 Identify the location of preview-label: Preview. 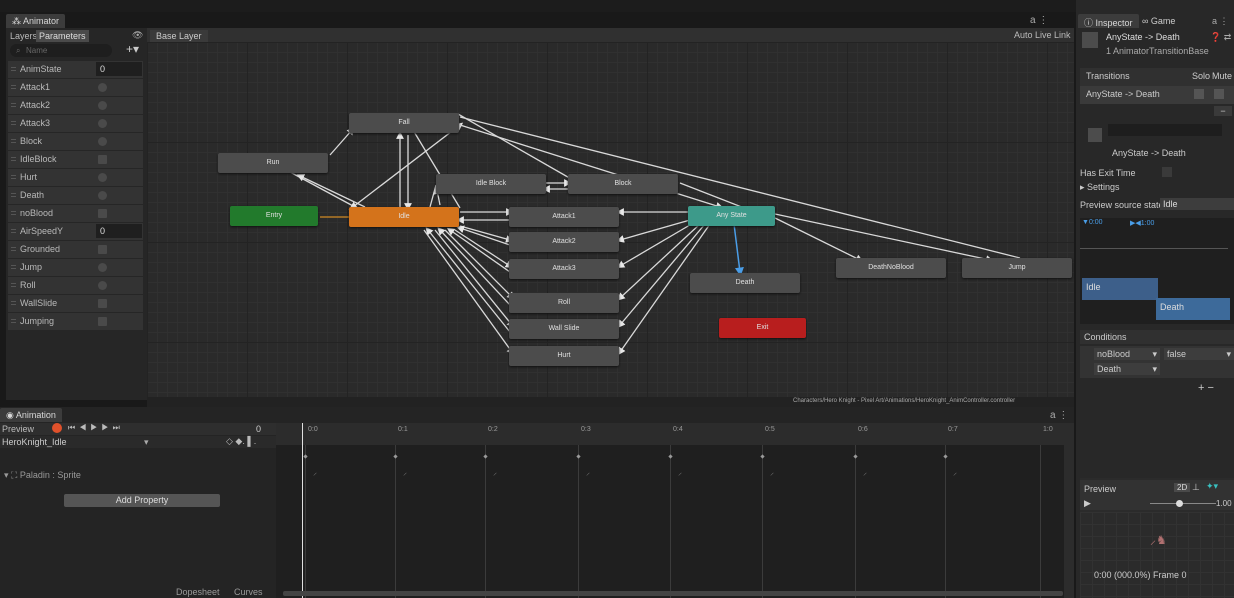
(1100, 489).